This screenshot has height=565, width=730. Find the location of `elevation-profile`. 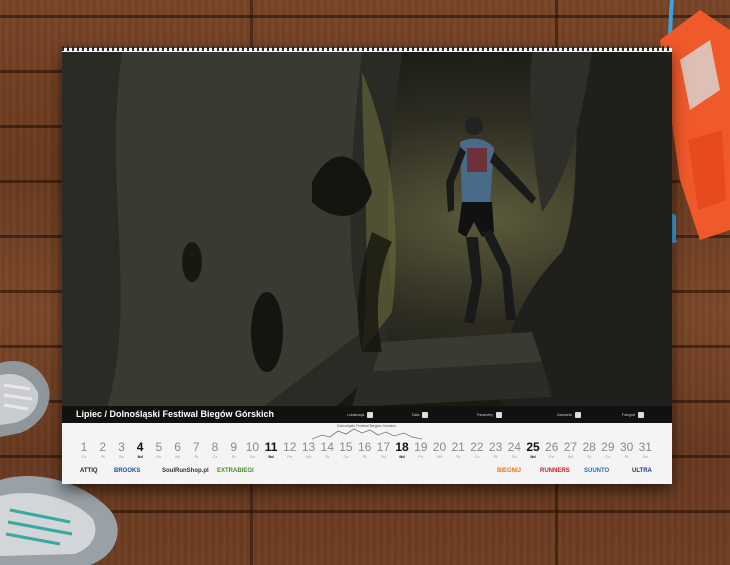

elevation-profile is located at coordinates (367, 434).